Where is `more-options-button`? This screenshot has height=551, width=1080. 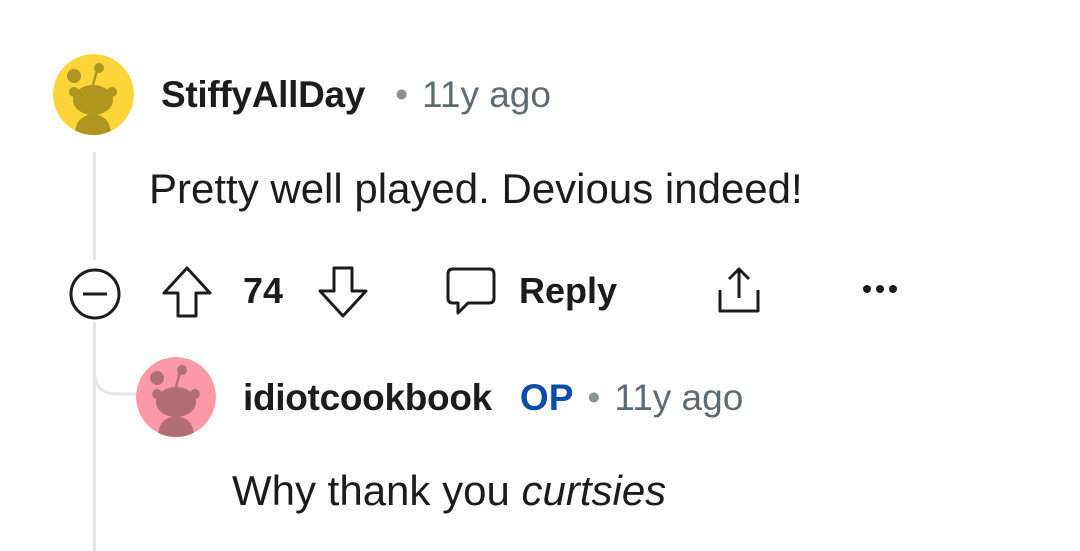 more-options-button is located at coordinates (880, 289).